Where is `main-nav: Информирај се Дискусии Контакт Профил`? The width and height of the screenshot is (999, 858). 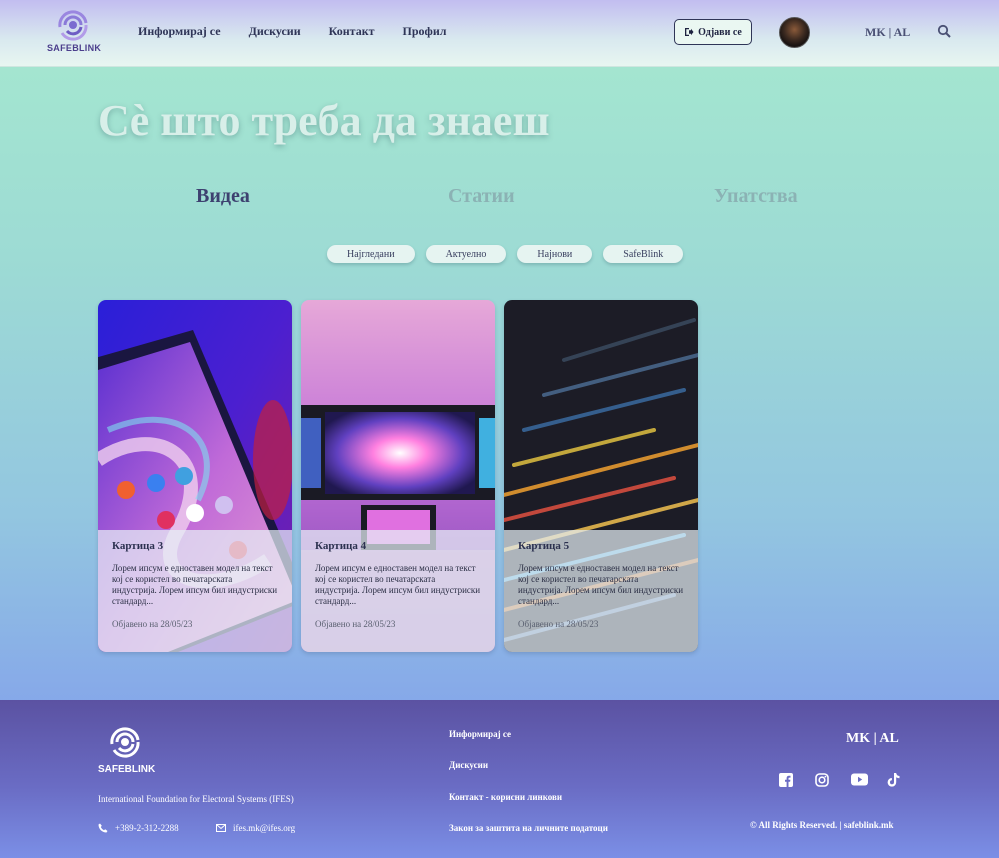
main-nav: Информирај се Дискусии Контакт Профил is located at coordinates (292, 31).